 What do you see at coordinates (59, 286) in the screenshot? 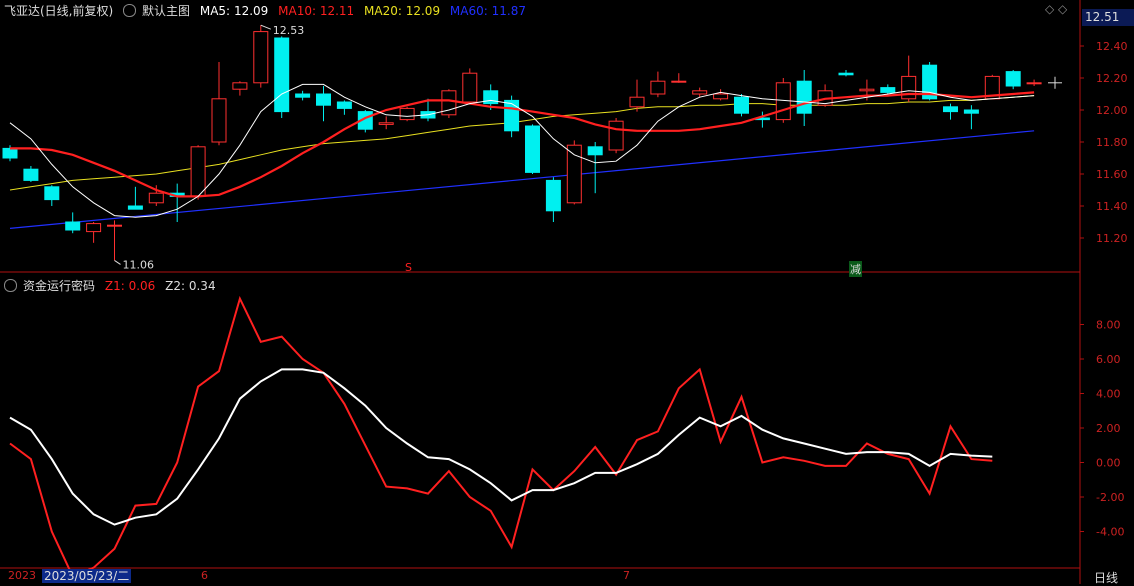
I see `indicator-name: 资金运行密码` at bounding box center [59, 286].